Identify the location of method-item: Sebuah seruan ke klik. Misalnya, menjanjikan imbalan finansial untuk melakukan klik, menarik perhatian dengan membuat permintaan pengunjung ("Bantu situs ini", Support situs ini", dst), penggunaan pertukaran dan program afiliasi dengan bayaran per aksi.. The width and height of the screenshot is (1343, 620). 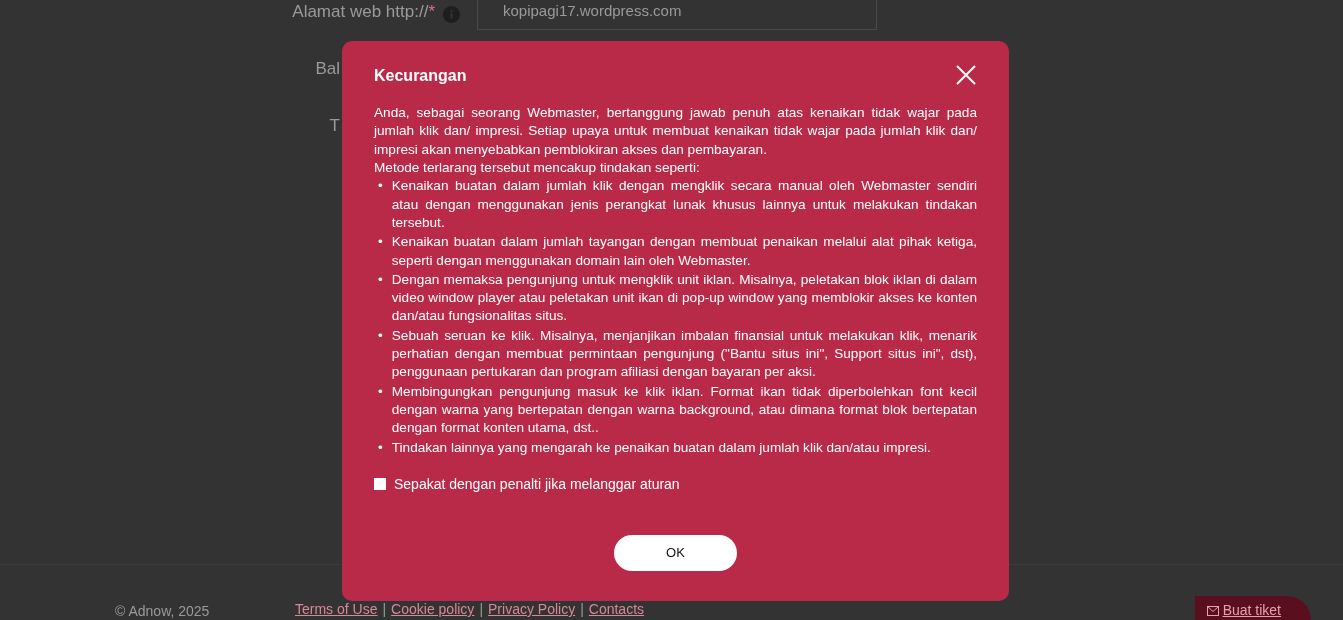
(684, 354).